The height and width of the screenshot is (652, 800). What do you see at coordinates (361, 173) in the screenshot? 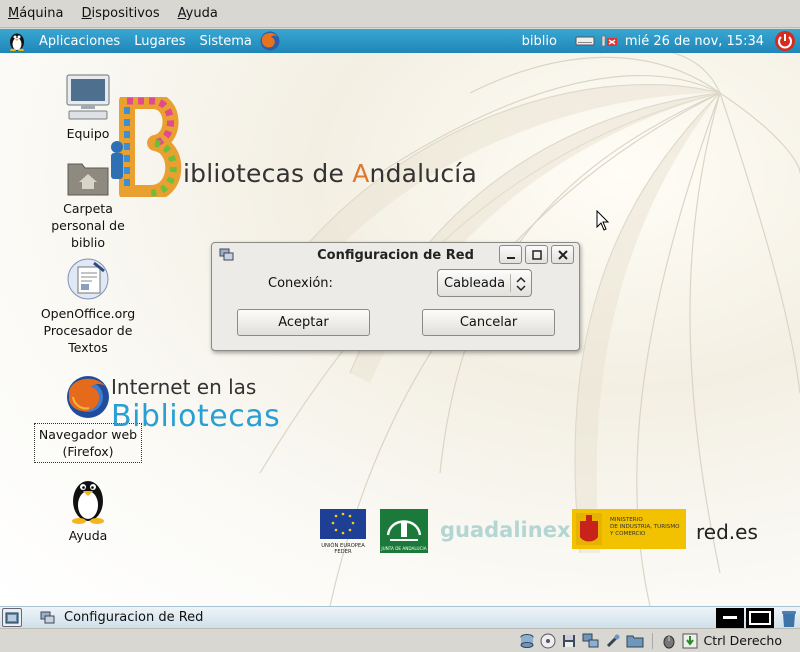
I see `biblio-word-a: A` at bounding box center [361, 173].